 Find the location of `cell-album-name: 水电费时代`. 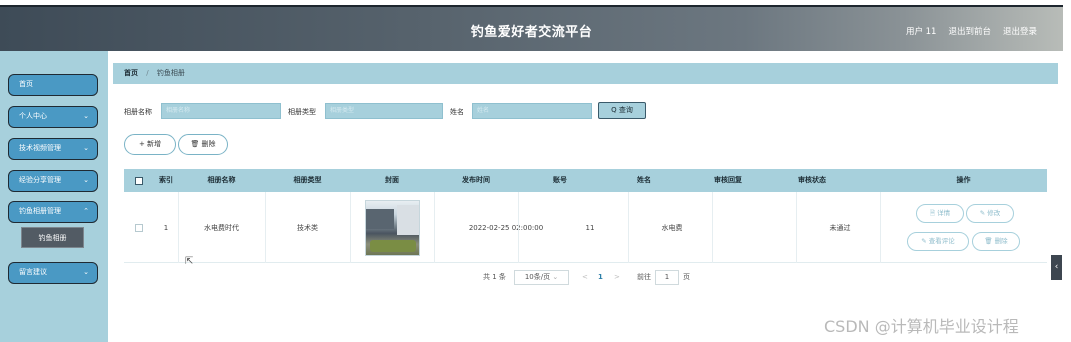

cell-album-name: 水电费时代 is located at coordinates (221, 227).